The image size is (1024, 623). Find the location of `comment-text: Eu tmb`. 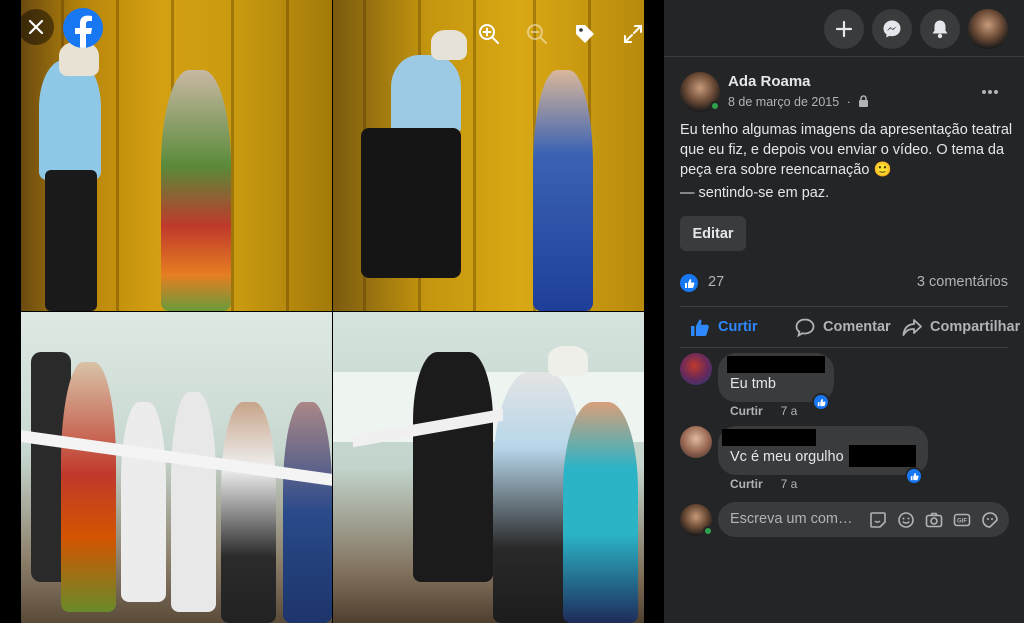

comment-text: Eu tmb is located at coordinates (753, 384).